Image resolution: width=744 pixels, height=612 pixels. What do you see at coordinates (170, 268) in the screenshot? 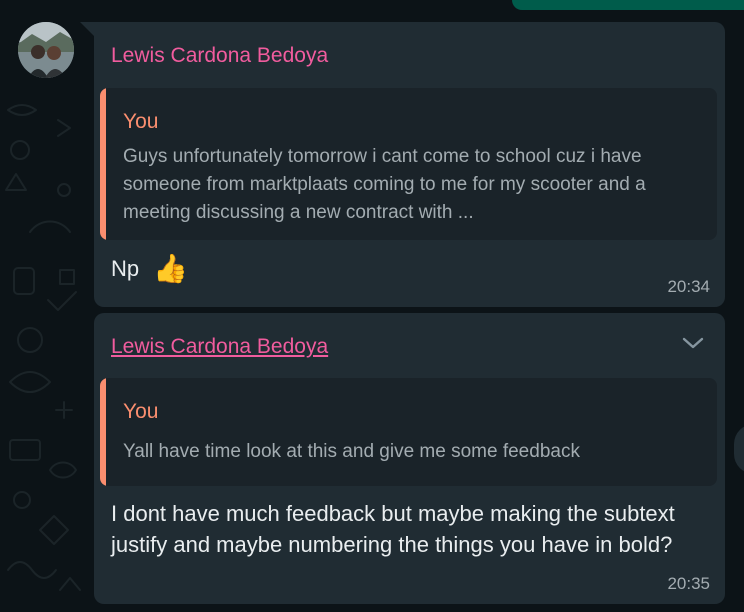
I see `thumbs-up-emoji: 👍` at bounding box center [170, 268].